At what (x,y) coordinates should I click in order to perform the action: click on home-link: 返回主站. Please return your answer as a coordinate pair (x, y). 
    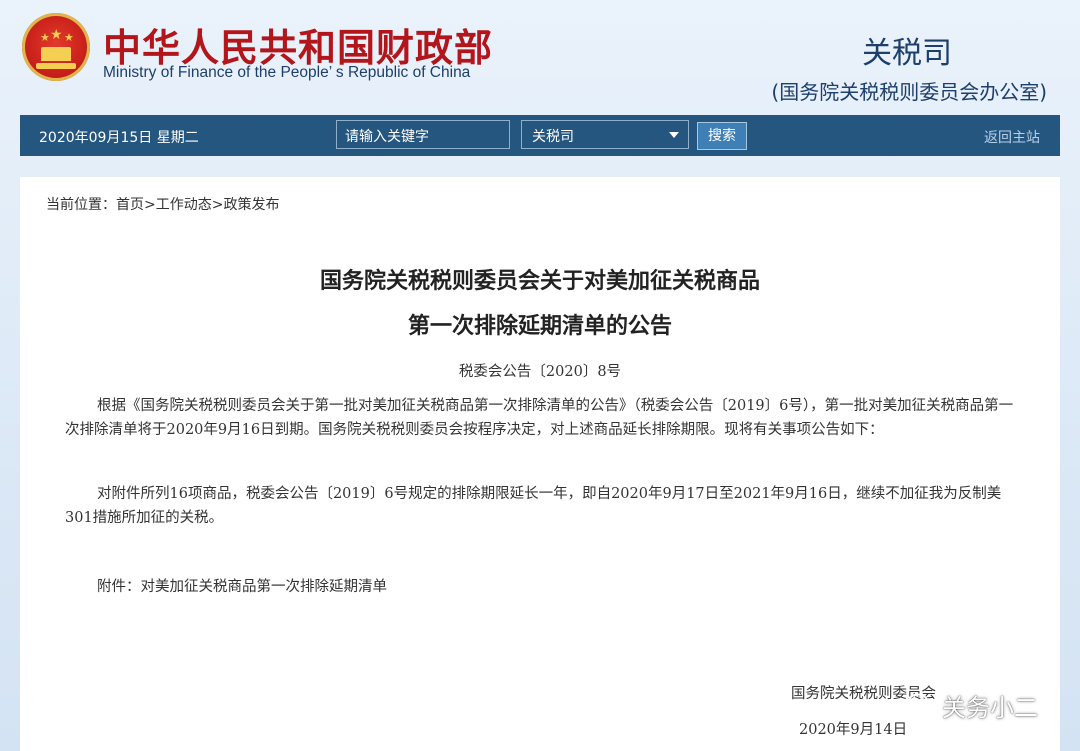
    Looking at the image, I should click on (1012, 137).